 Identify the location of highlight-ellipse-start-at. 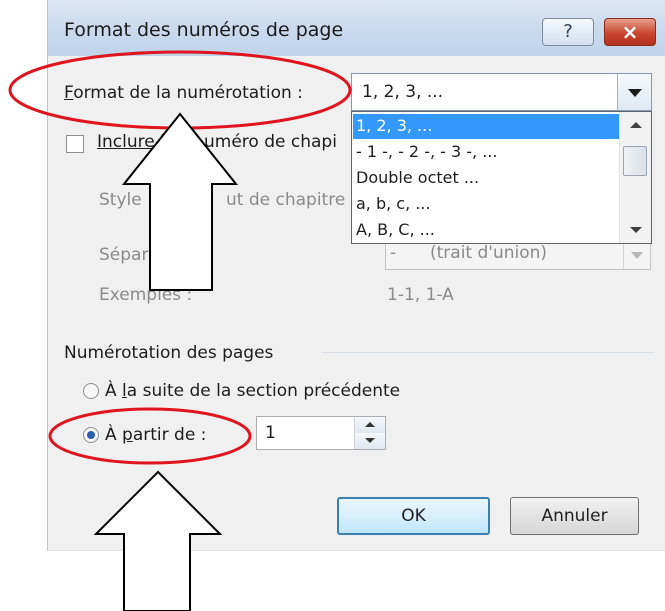
(150, 436).